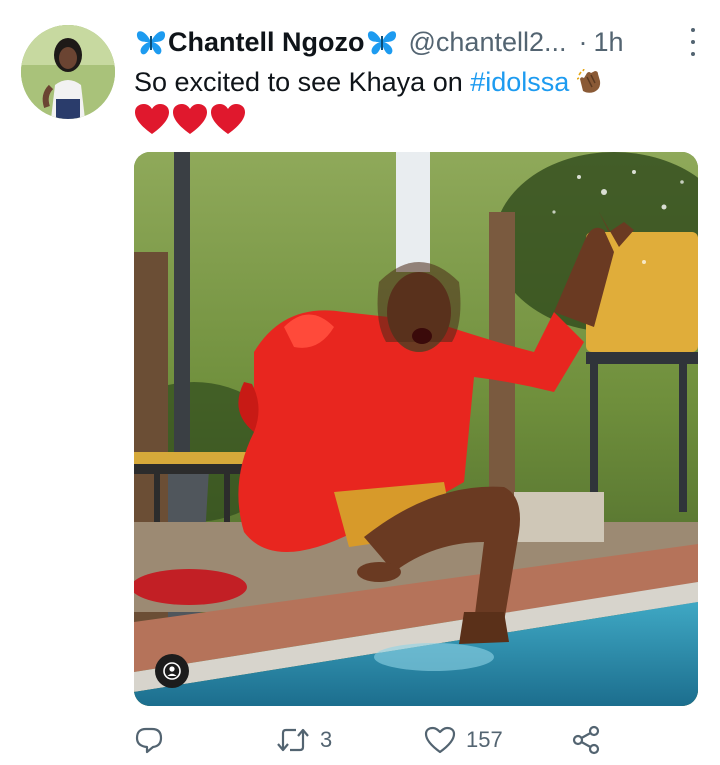 The height and width of the screenshot is (765, 720). I want to click on tweet-header: Chantell Ngozo @chantell2... · 1h, so click(414, 42).